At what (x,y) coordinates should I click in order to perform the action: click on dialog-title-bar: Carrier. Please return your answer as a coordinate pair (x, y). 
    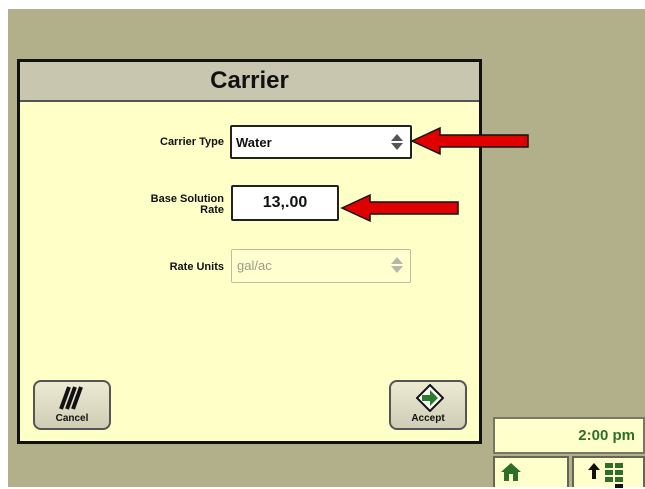
    Looking at the image, I should click on (249, 82).